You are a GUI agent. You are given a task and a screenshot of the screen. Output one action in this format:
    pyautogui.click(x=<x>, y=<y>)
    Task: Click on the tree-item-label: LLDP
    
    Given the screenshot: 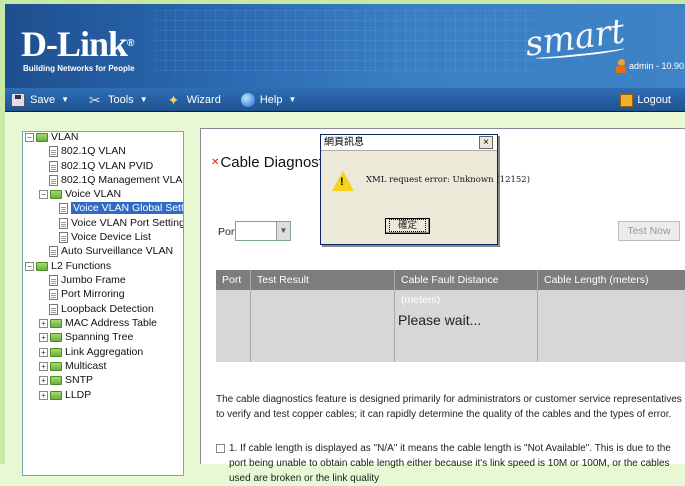 What is the action you would take?
    pyautogui.click(x=78, y=395)
    